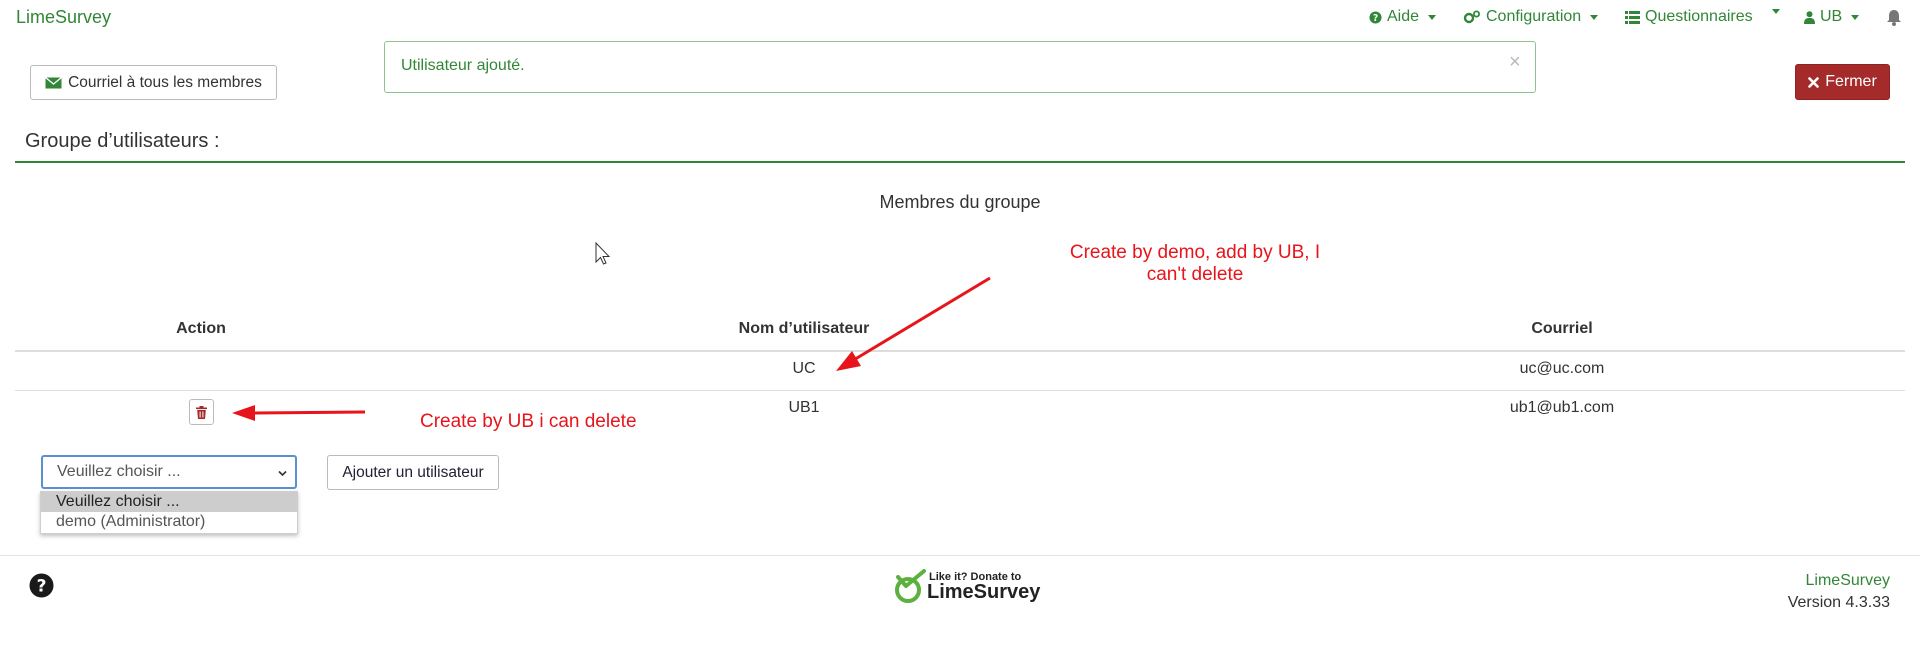 The image size is (1920, 645). What do you see at coordinates (1809, 17) in the screenshot?
I see `user-icon` at bounding box center [1809, 17].